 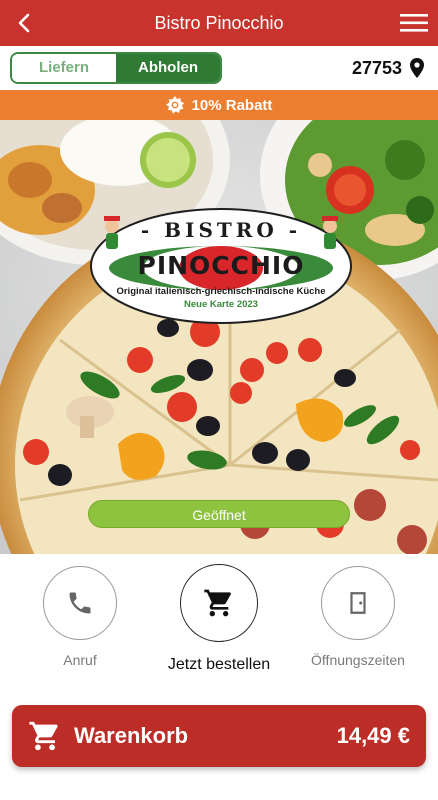 I want to click on opening-hours-button, so click(x=358, y=603).